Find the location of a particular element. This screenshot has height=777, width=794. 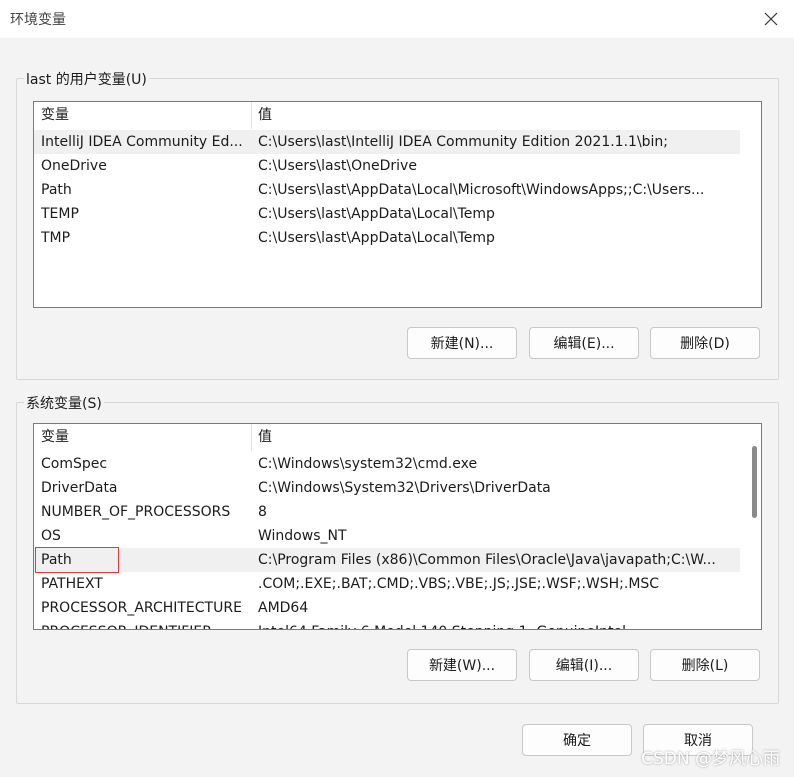

var-name: NUMBER_OF_PROCESSORS is located at coordinates (136, 512).